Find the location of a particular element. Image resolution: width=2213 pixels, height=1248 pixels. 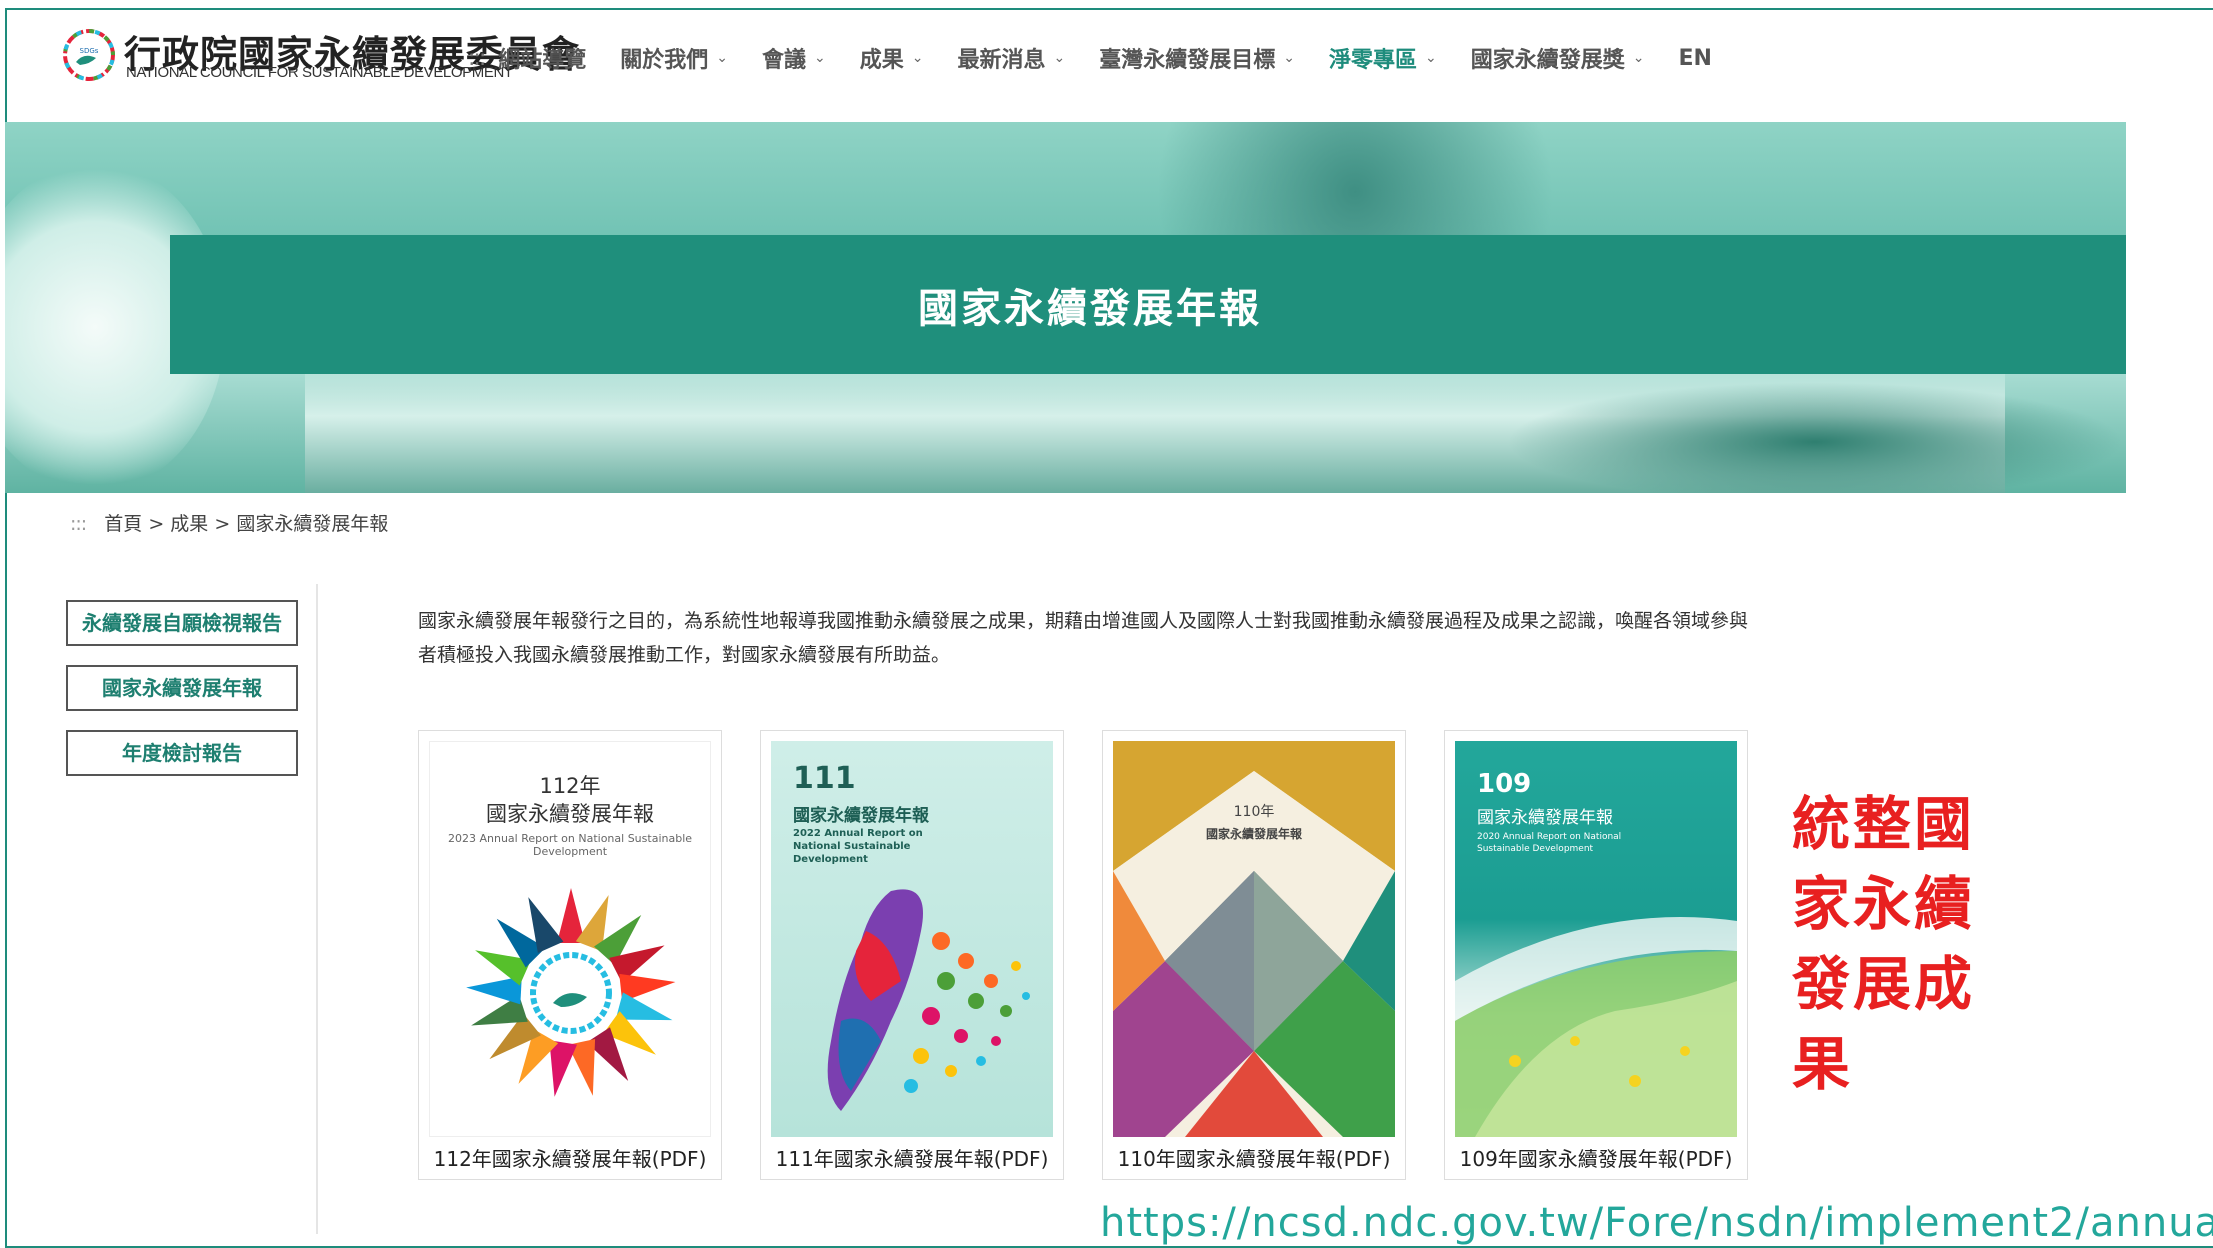

breadcrumb: ::: 首頁 > 成果 > 國家永續發展年報 is located at coordinates (229, 522).